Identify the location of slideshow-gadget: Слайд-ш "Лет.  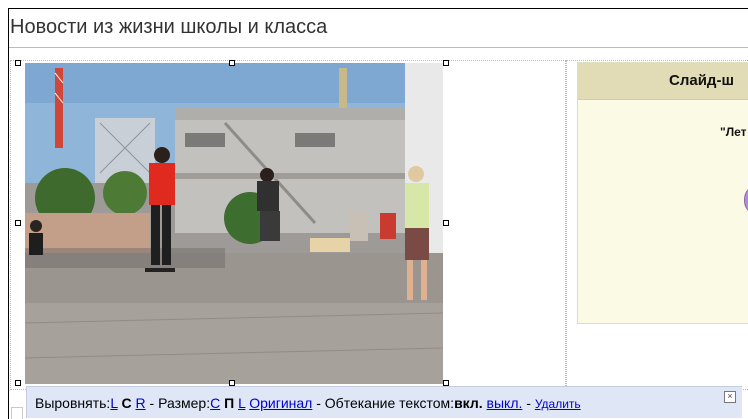
(662, 193).